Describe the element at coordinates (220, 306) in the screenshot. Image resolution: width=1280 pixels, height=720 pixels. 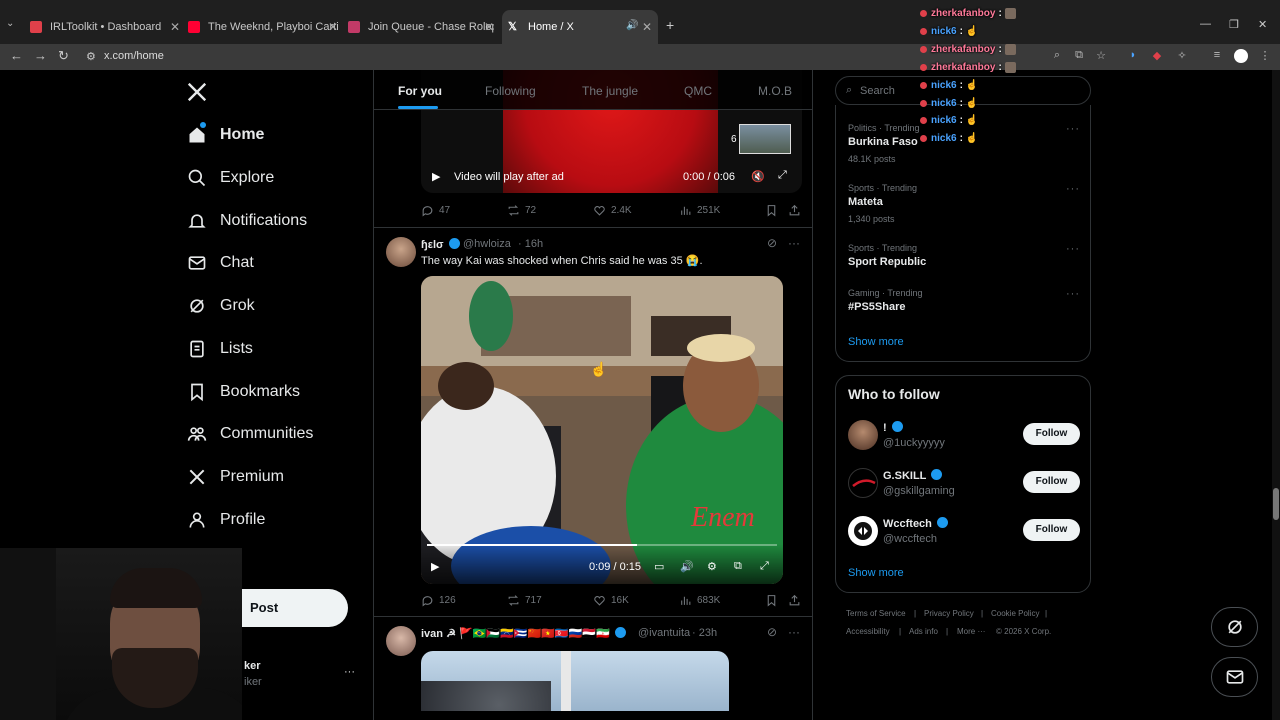
I see `nav-item-grok: Grok` at that location.